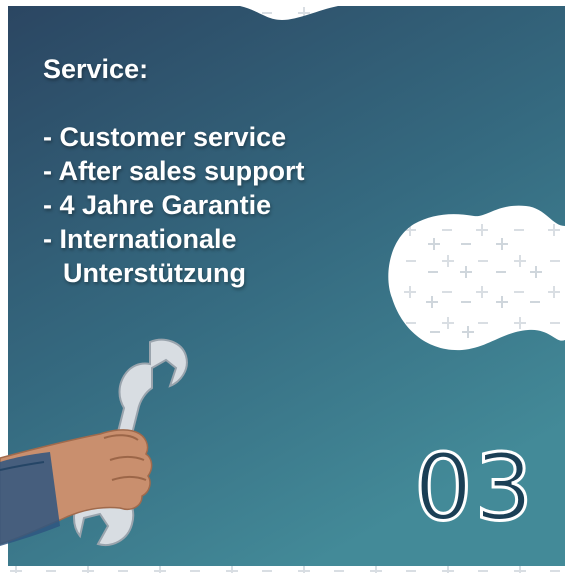 The width and height of the screenshot is (569, 573). What do you see at coordinates (154, 273) in the screenshot?
I see `bullet-international-continuation: Unterstützung` at bounding box center [154, 273].